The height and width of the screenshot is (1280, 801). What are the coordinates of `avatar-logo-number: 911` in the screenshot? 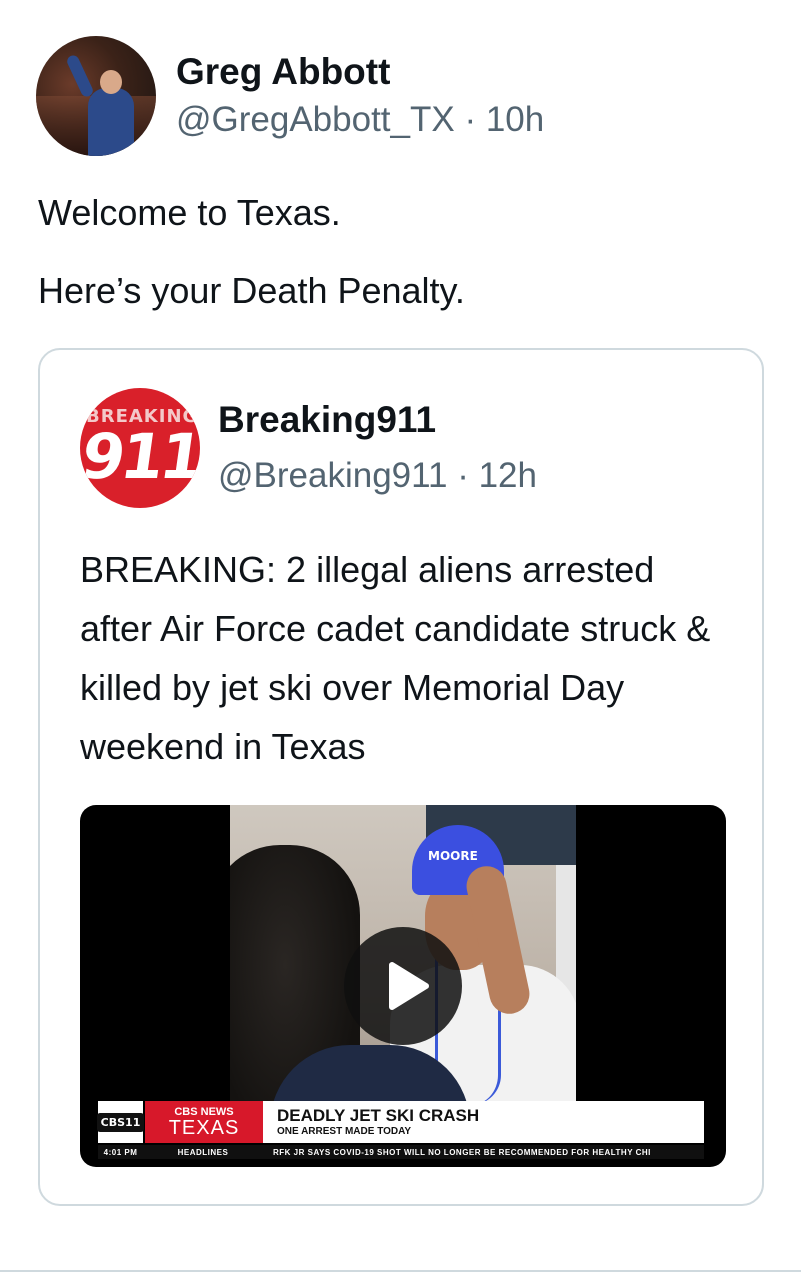 It's located at (140, 456).